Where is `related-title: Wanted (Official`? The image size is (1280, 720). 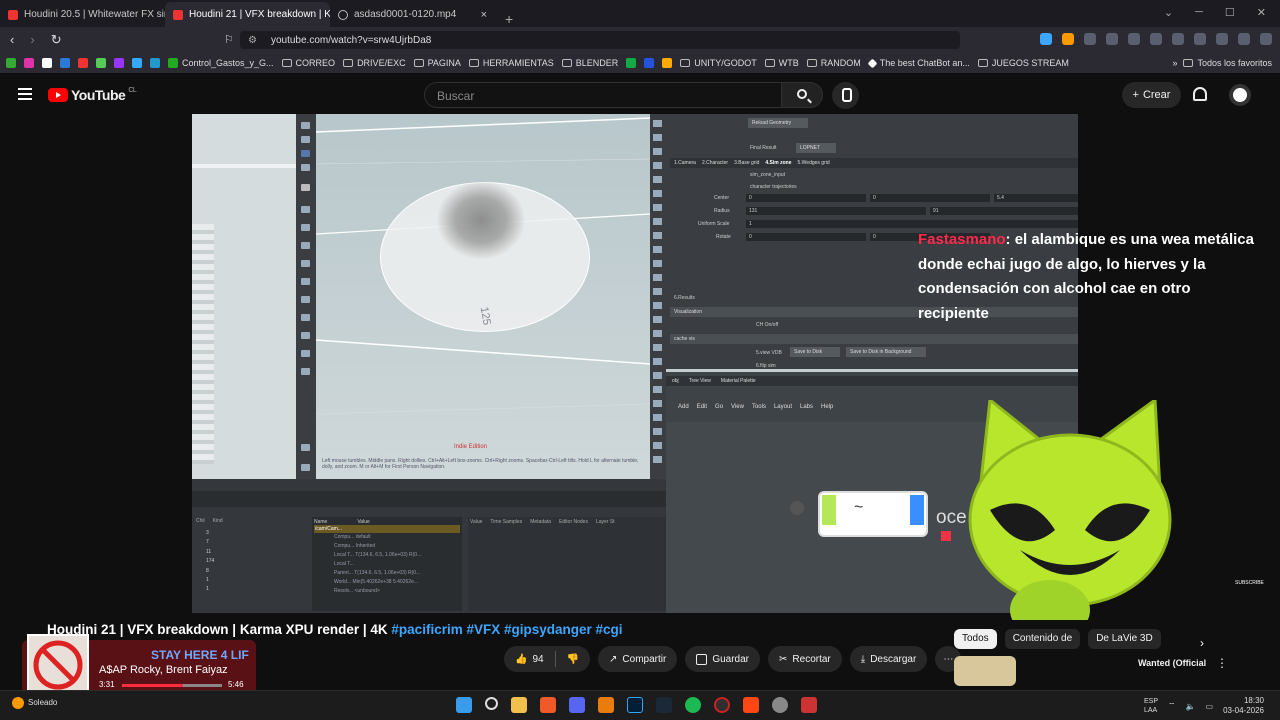 related-title: Wanted (Official is located at coordinates (1172, 663).